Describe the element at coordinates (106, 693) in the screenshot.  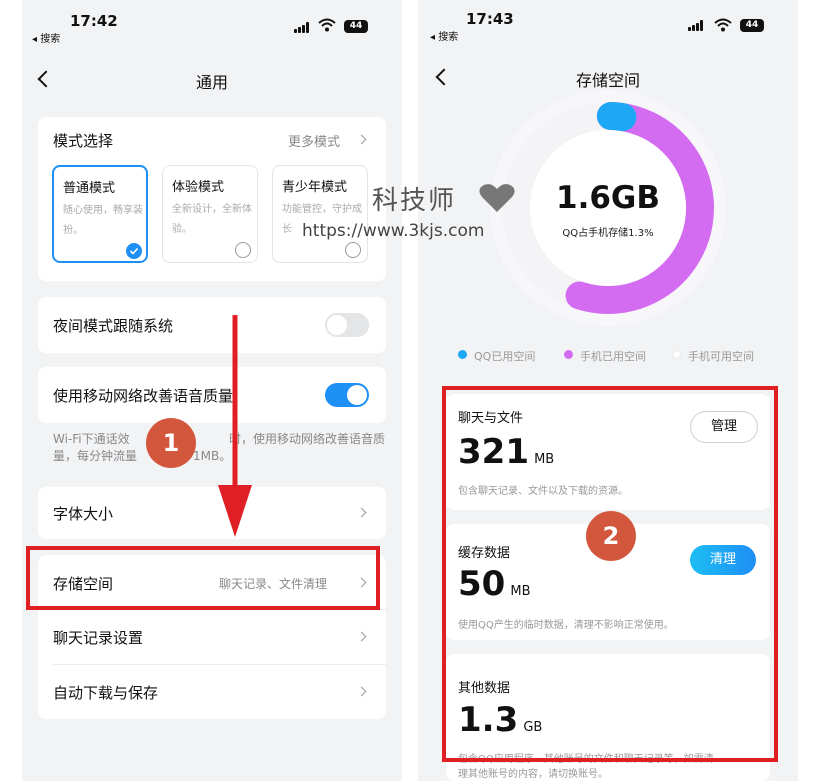
I see `auto-download-label: 自动下载与保存` at that location.